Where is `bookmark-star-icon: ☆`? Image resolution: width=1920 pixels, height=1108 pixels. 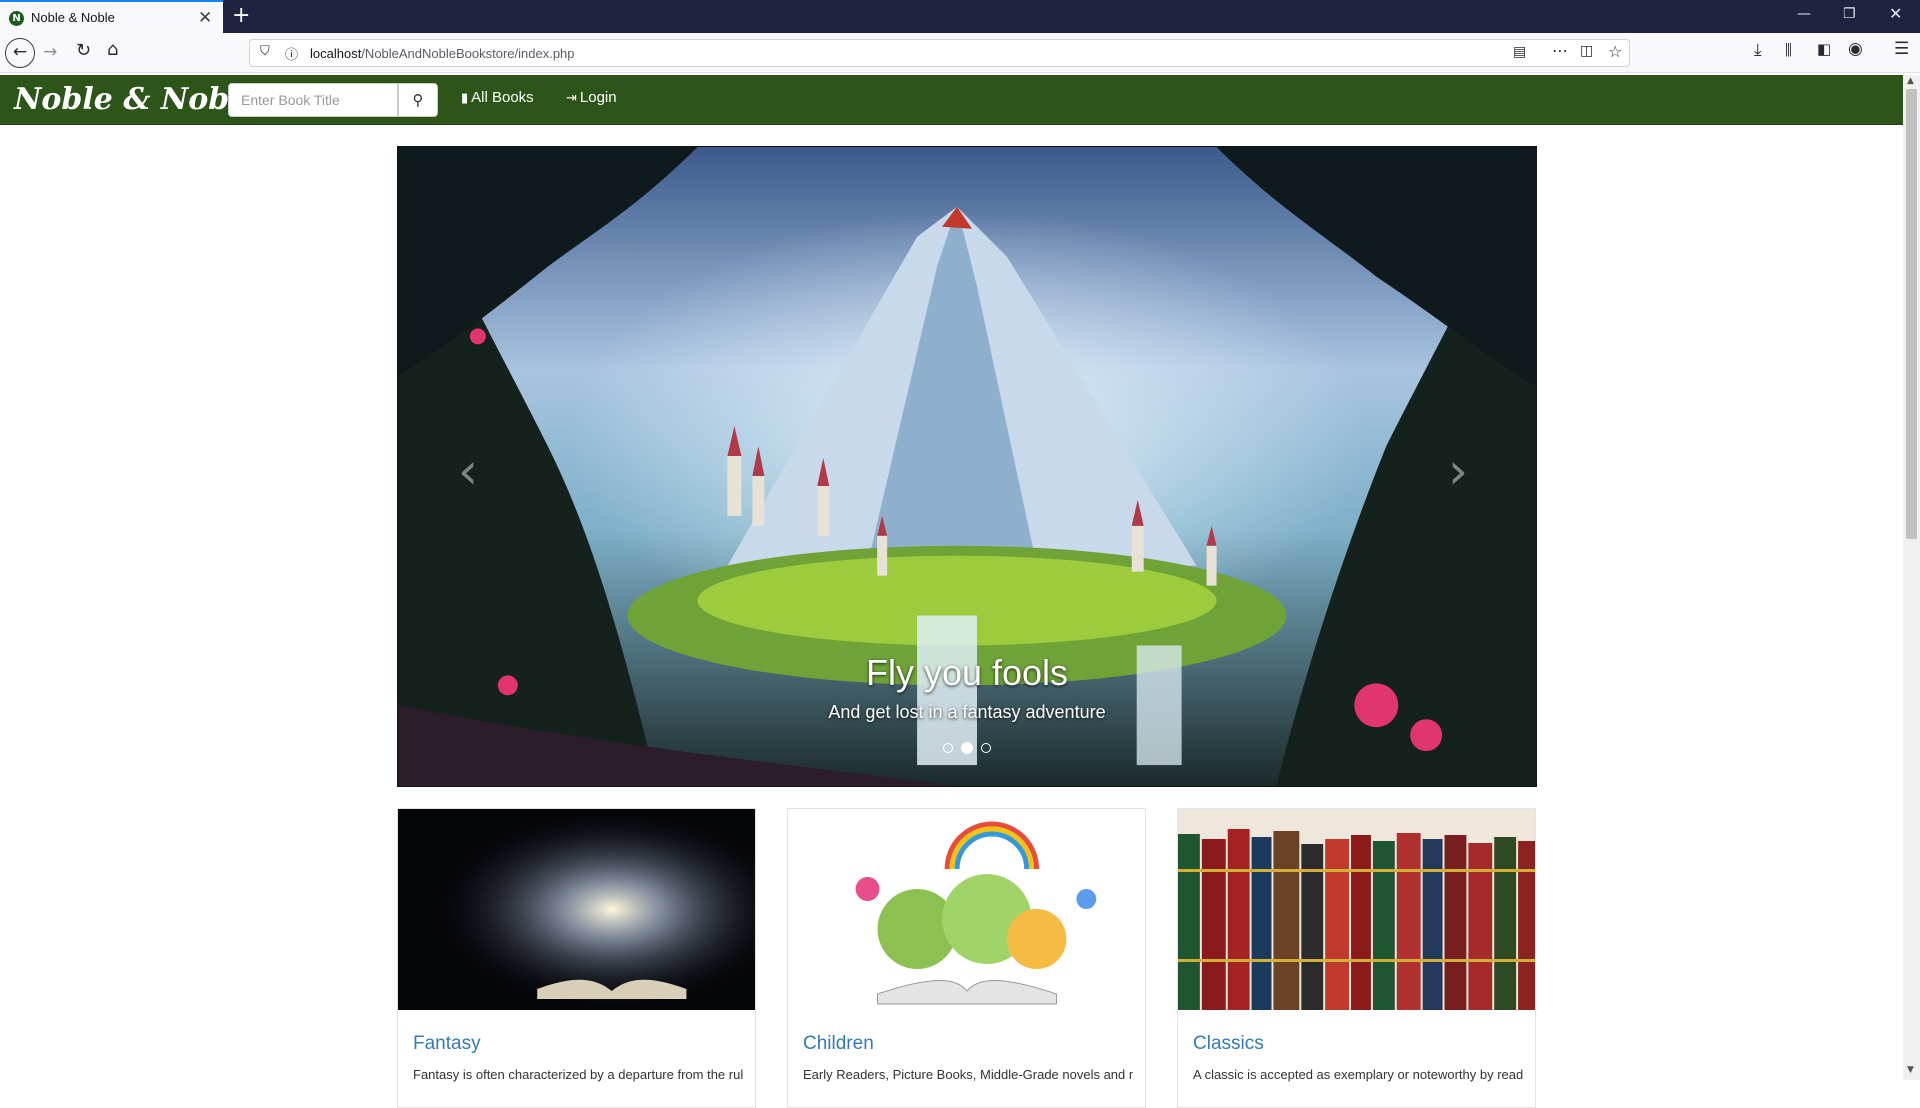 bookmark-star-icon: ☆ is located at coordinates (1615, 51).